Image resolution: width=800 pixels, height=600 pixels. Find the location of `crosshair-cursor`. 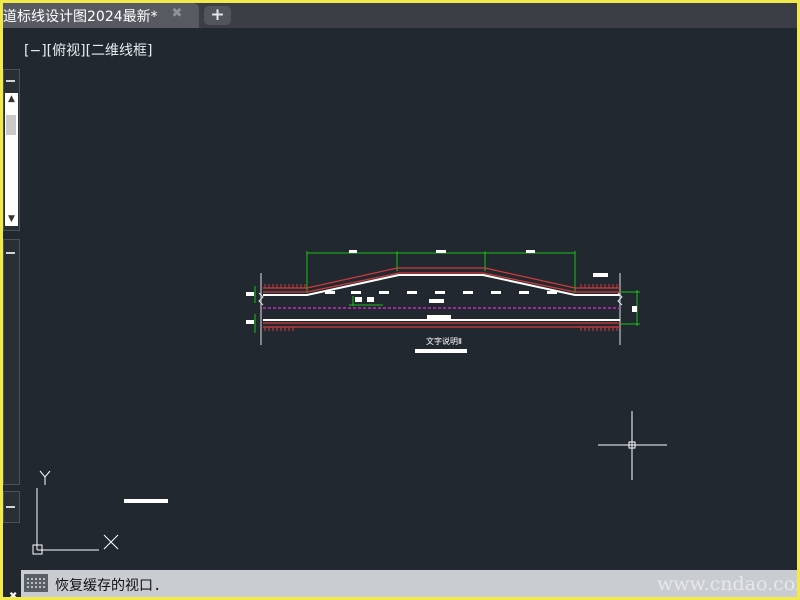

crosshair-cursor is located at coordinates (632, 445).